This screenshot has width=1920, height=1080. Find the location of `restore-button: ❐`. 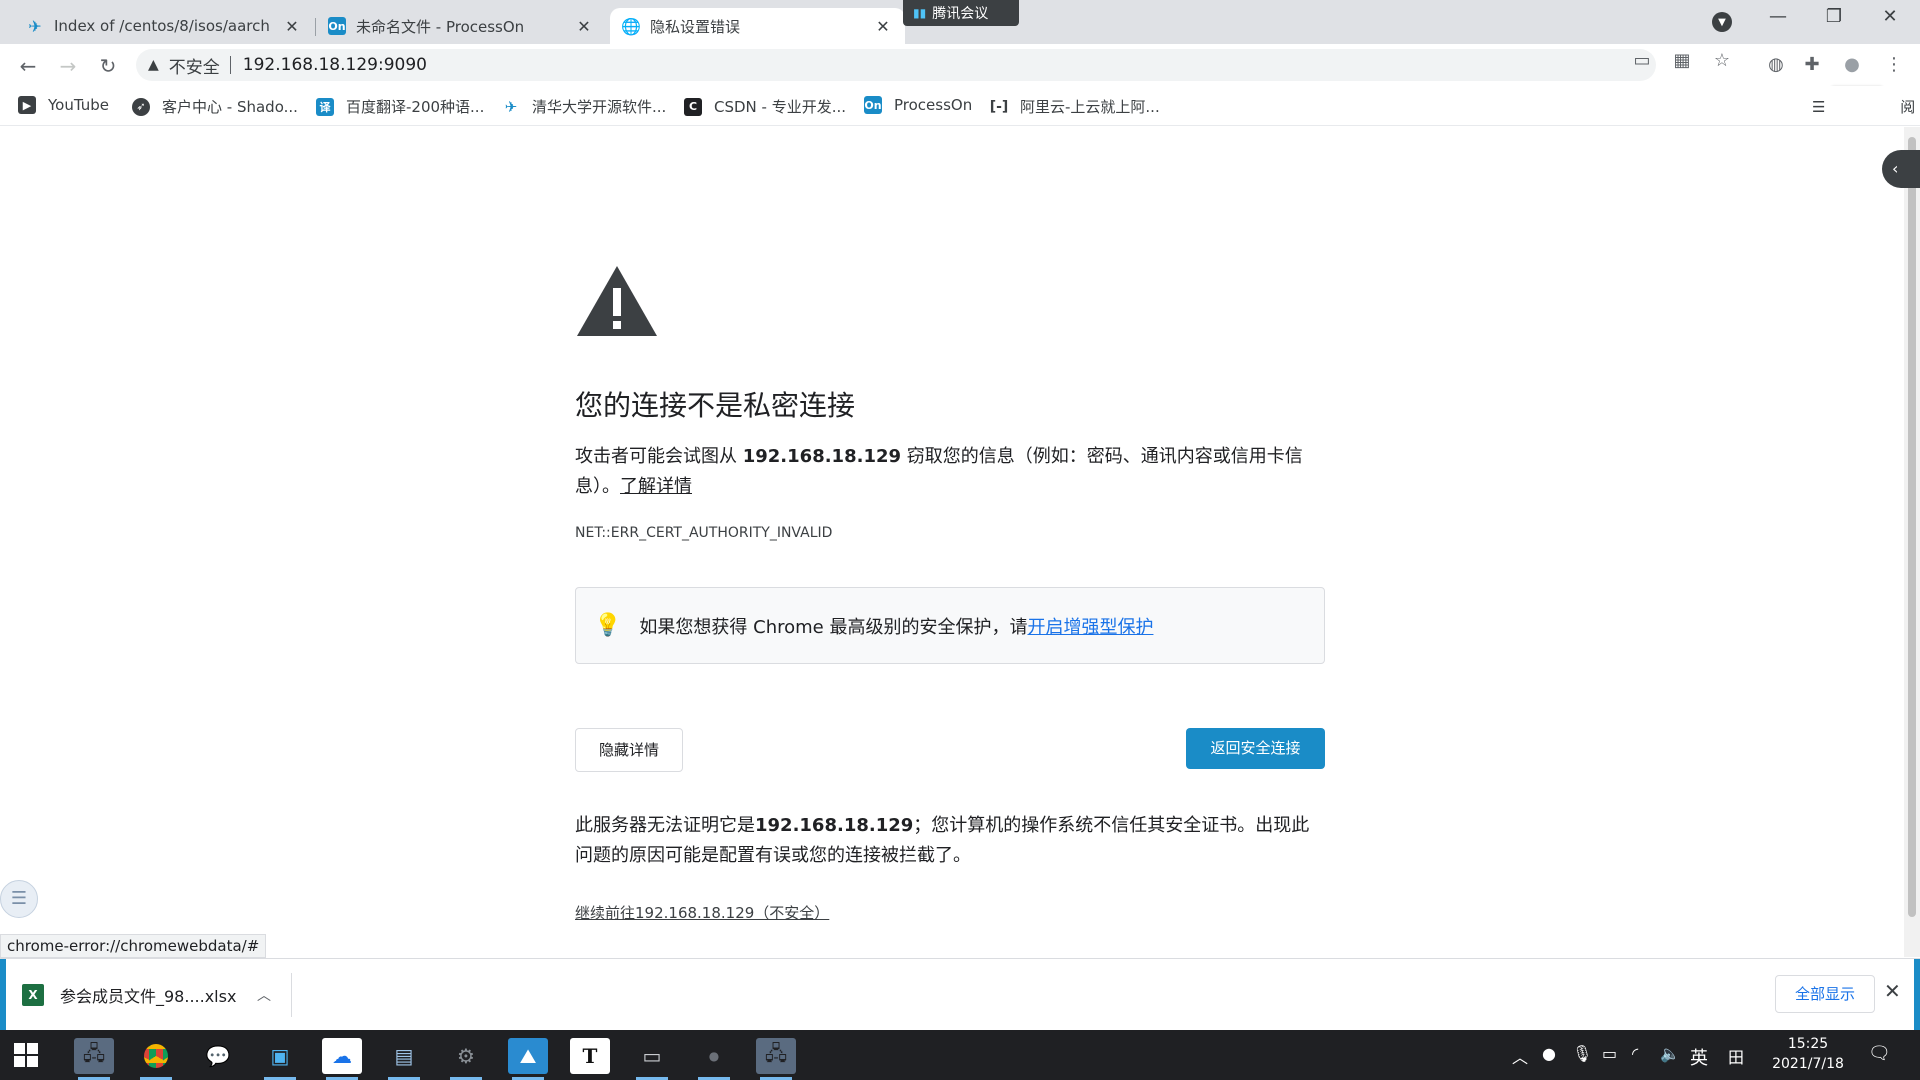

restore-button: ❐ is located at coordinates (1834, 16).